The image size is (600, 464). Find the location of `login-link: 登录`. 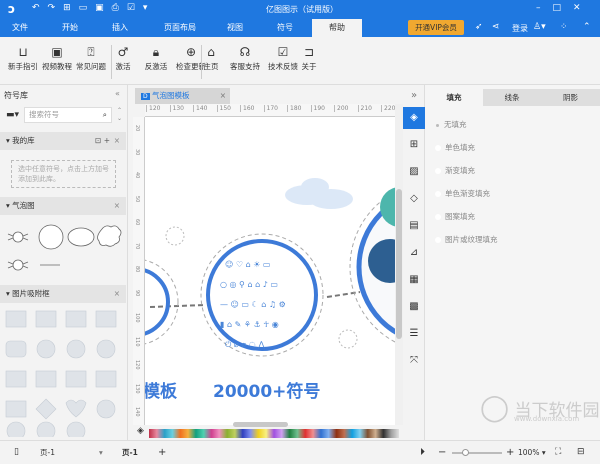

login-link: 登录 is located at coordinates (520, 28).